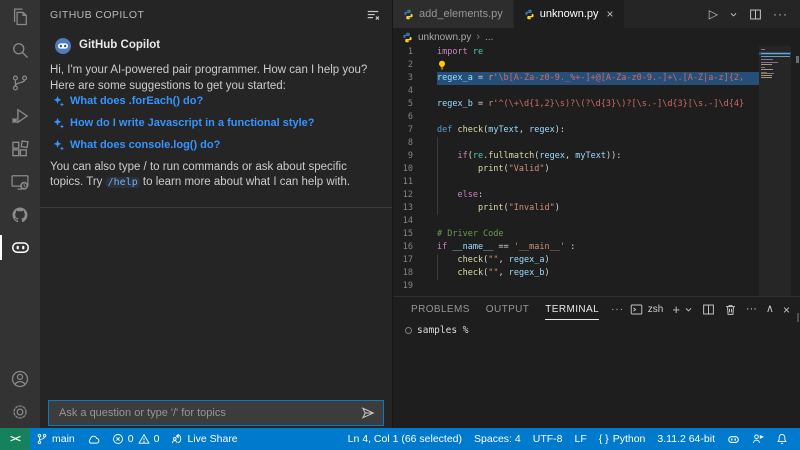  Describe the element at coordinates (20, 247) in the screenshot. I see `activity-item-copilot-chat` at that location.